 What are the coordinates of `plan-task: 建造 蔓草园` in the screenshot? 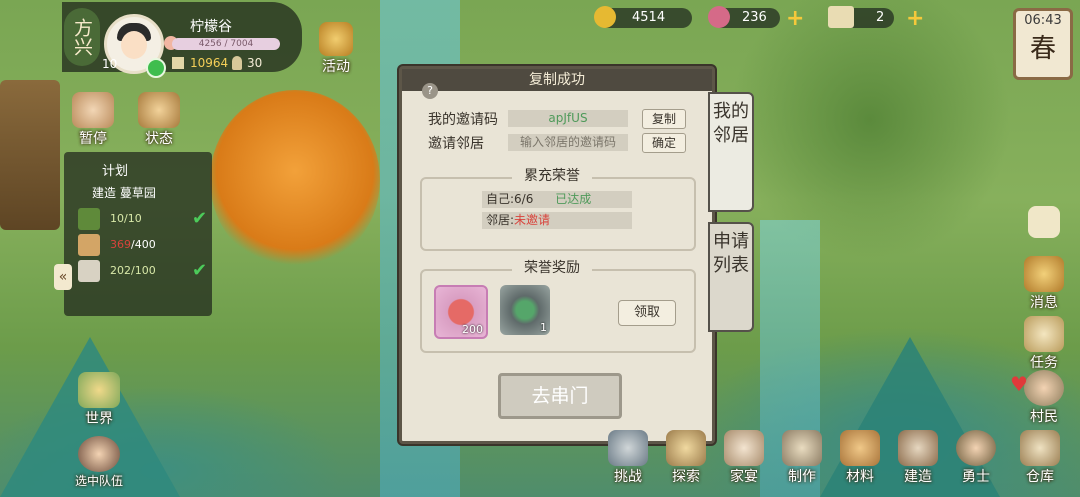 It's located at (124, 193).